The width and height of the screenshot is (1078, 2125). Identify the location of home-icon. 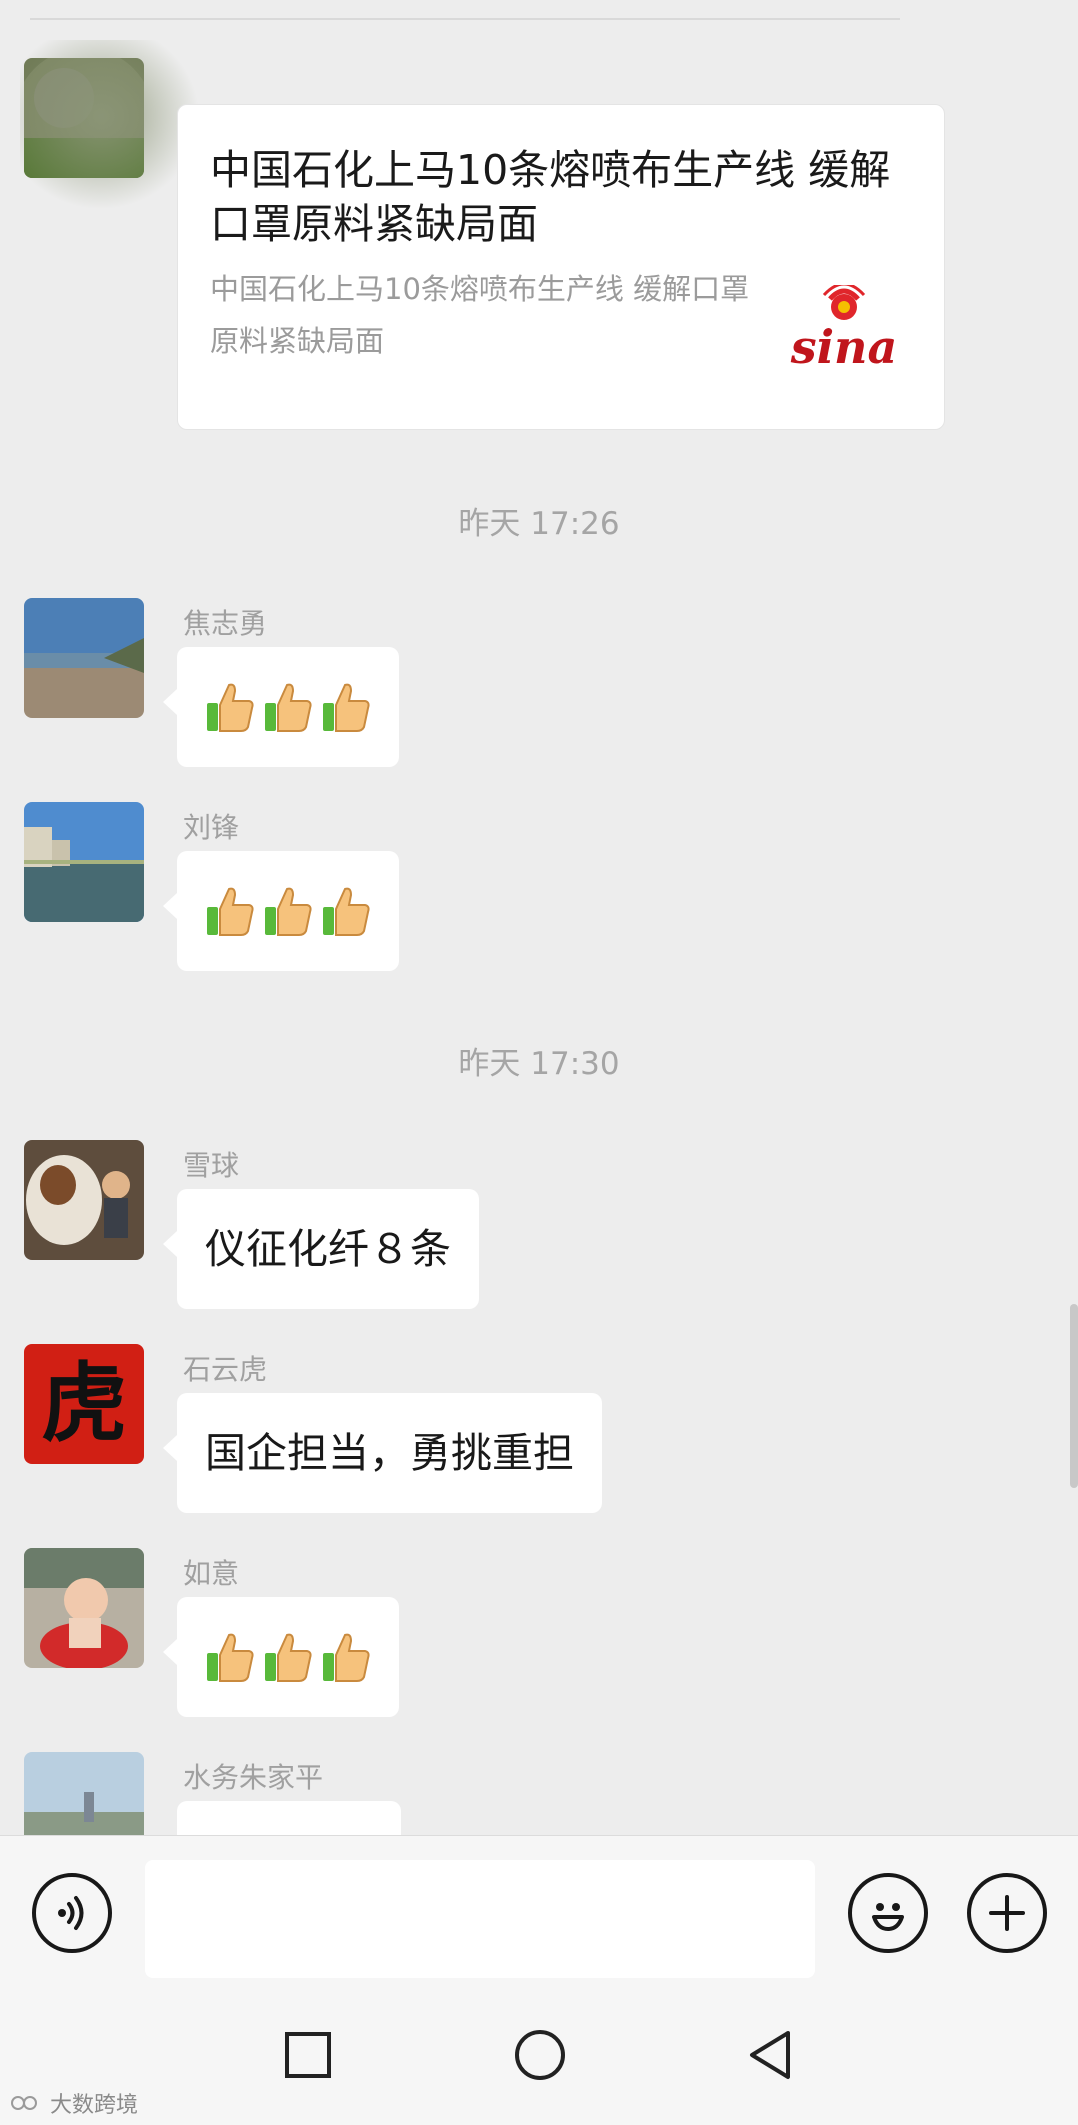
(540, 2055).